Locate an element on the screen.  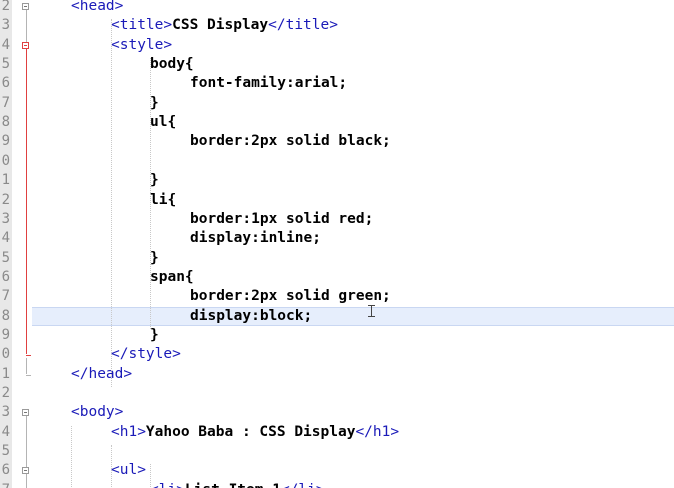
code-text: <ul> is located at coordinates (128, 470).